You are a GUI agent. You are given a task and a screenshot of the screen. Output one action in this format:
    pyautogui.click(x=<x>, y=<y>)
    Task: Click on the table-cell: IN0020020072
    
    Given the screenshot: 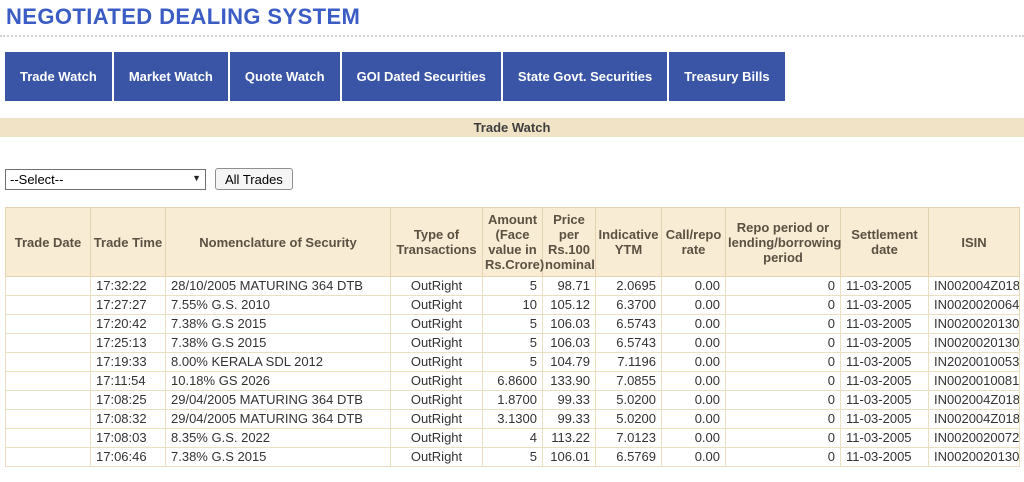 What is the action you would take?
    pyautogui.click(x=974, y=438)
    